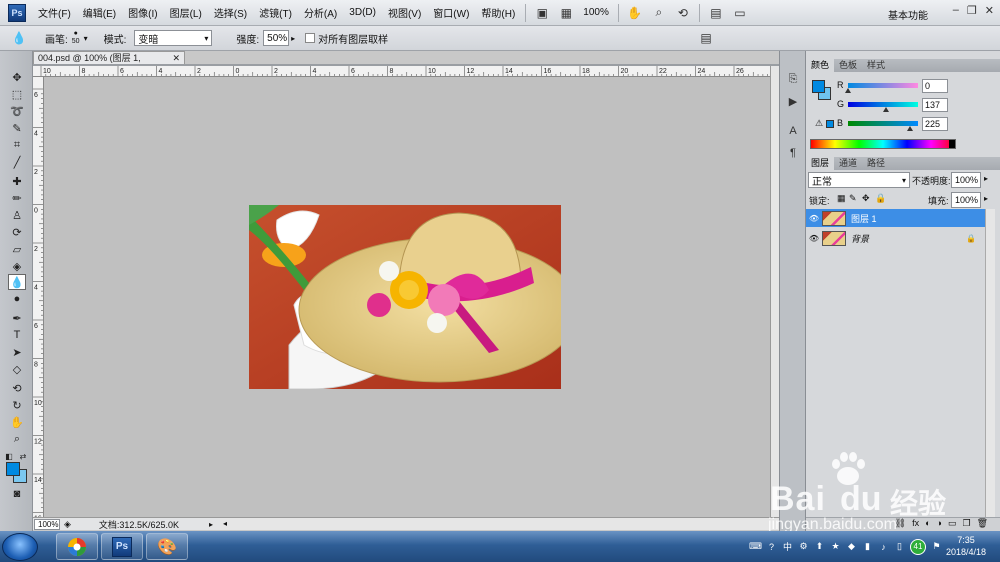 The width and height of the screenshot is (1000, 562). I want to click on red-slider, so click(883, 85).